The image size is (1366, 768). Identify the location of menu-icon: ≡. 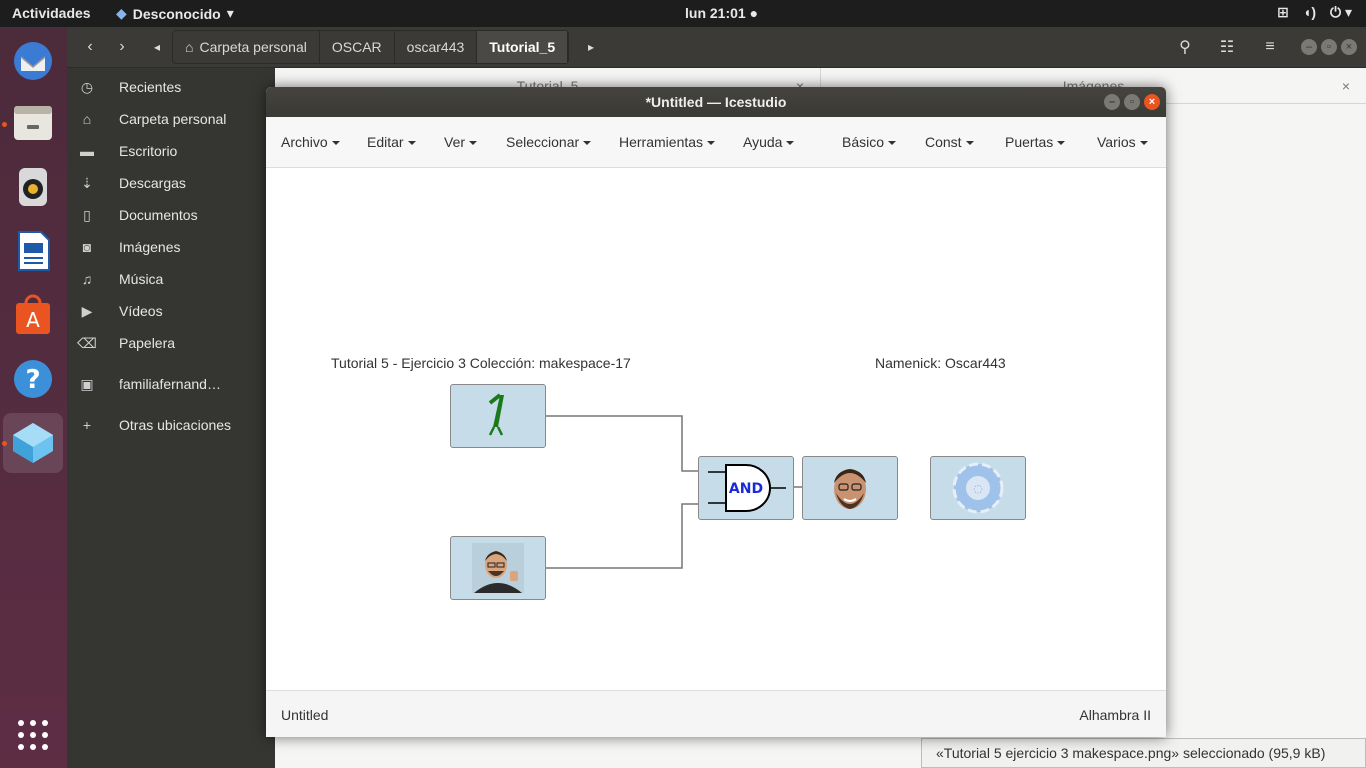
(1270, 47).